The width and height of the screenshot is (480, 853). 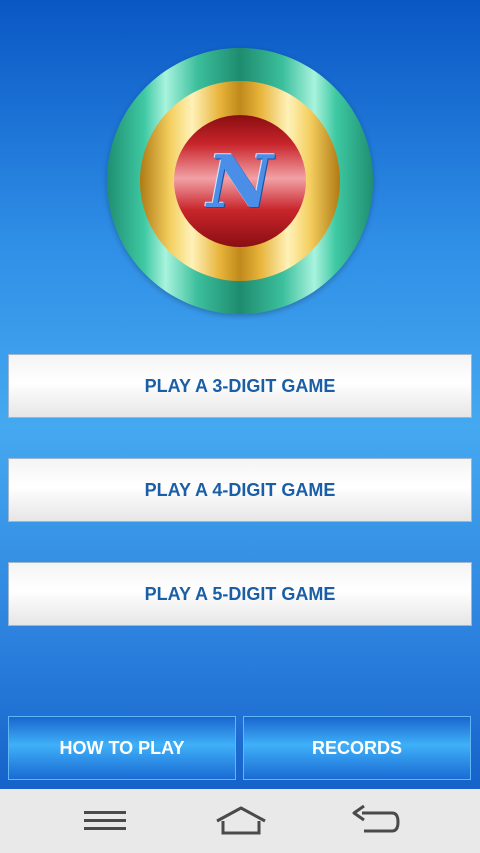 I want to click on how-to-play-button: HOW TO PLAY, so click(x=122, y=748).